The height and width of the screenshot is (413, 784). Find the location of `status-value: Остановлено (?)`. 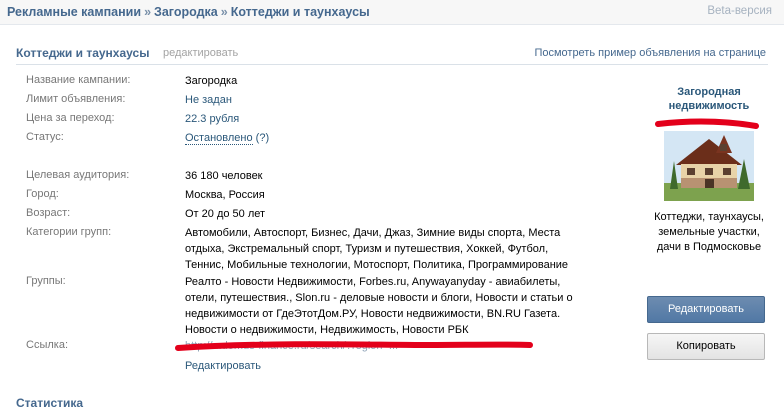

status-value: Остановлено (?) is located at coordinates (395, 138).